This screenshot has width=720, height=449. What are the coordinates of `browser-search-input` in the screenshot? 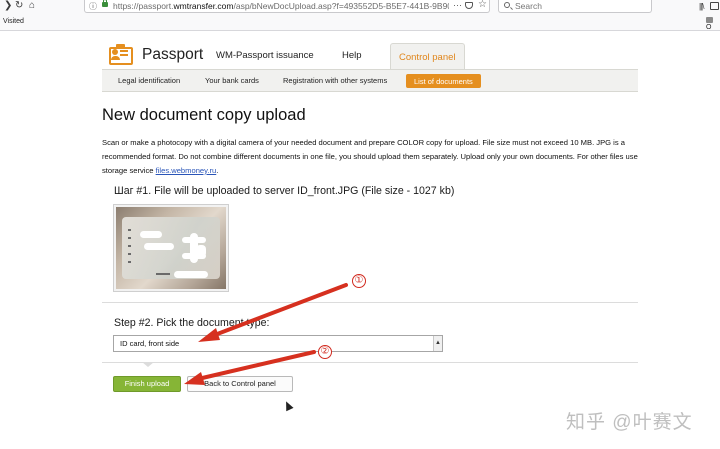 It's located at (580, 6).